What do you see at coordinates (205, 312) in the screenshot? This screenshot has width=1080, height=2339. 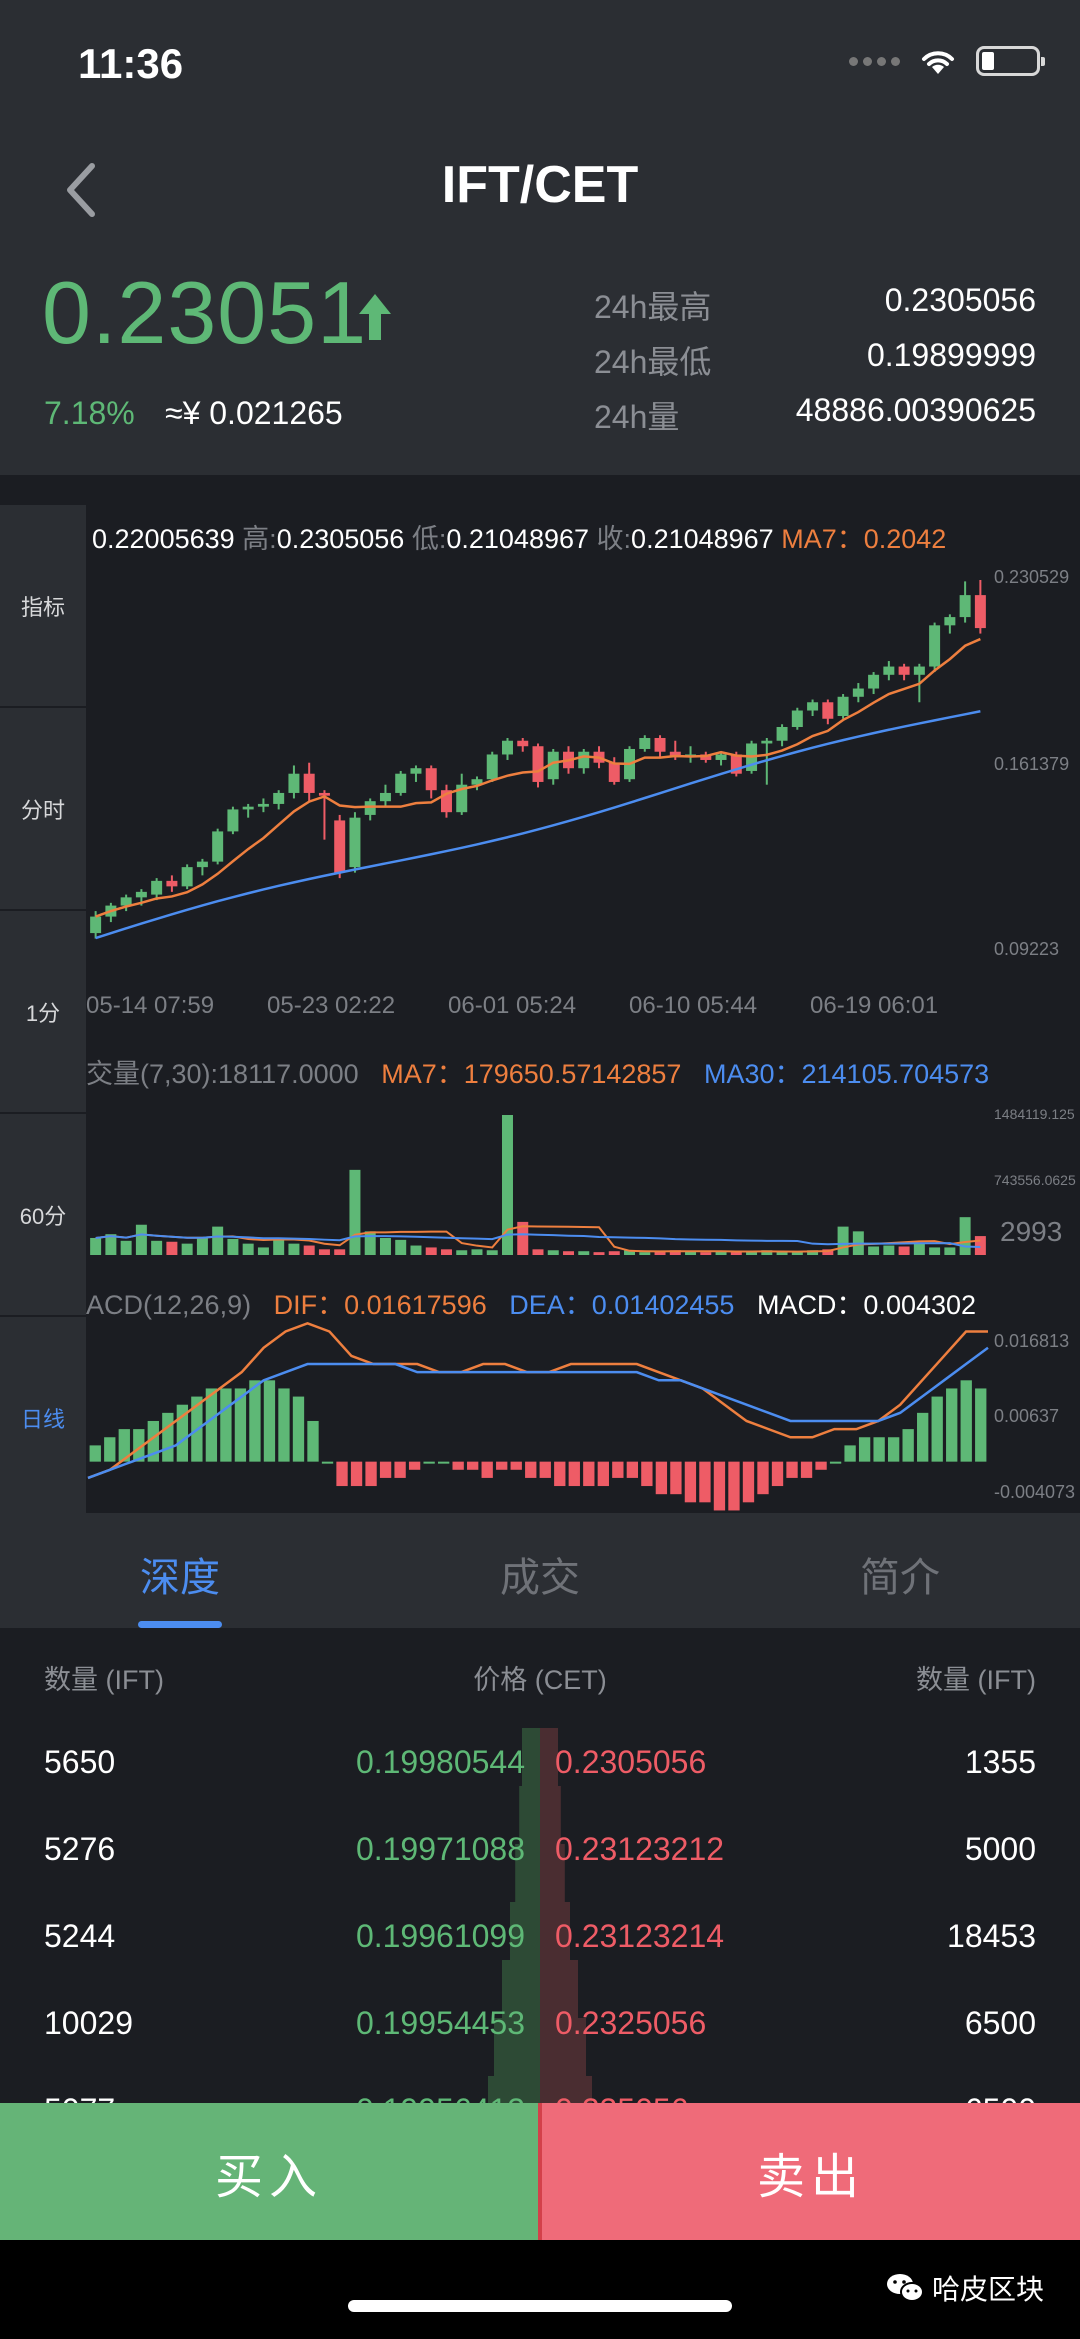 I see `last-price: 0.23051` at bounding box center [205, 312].